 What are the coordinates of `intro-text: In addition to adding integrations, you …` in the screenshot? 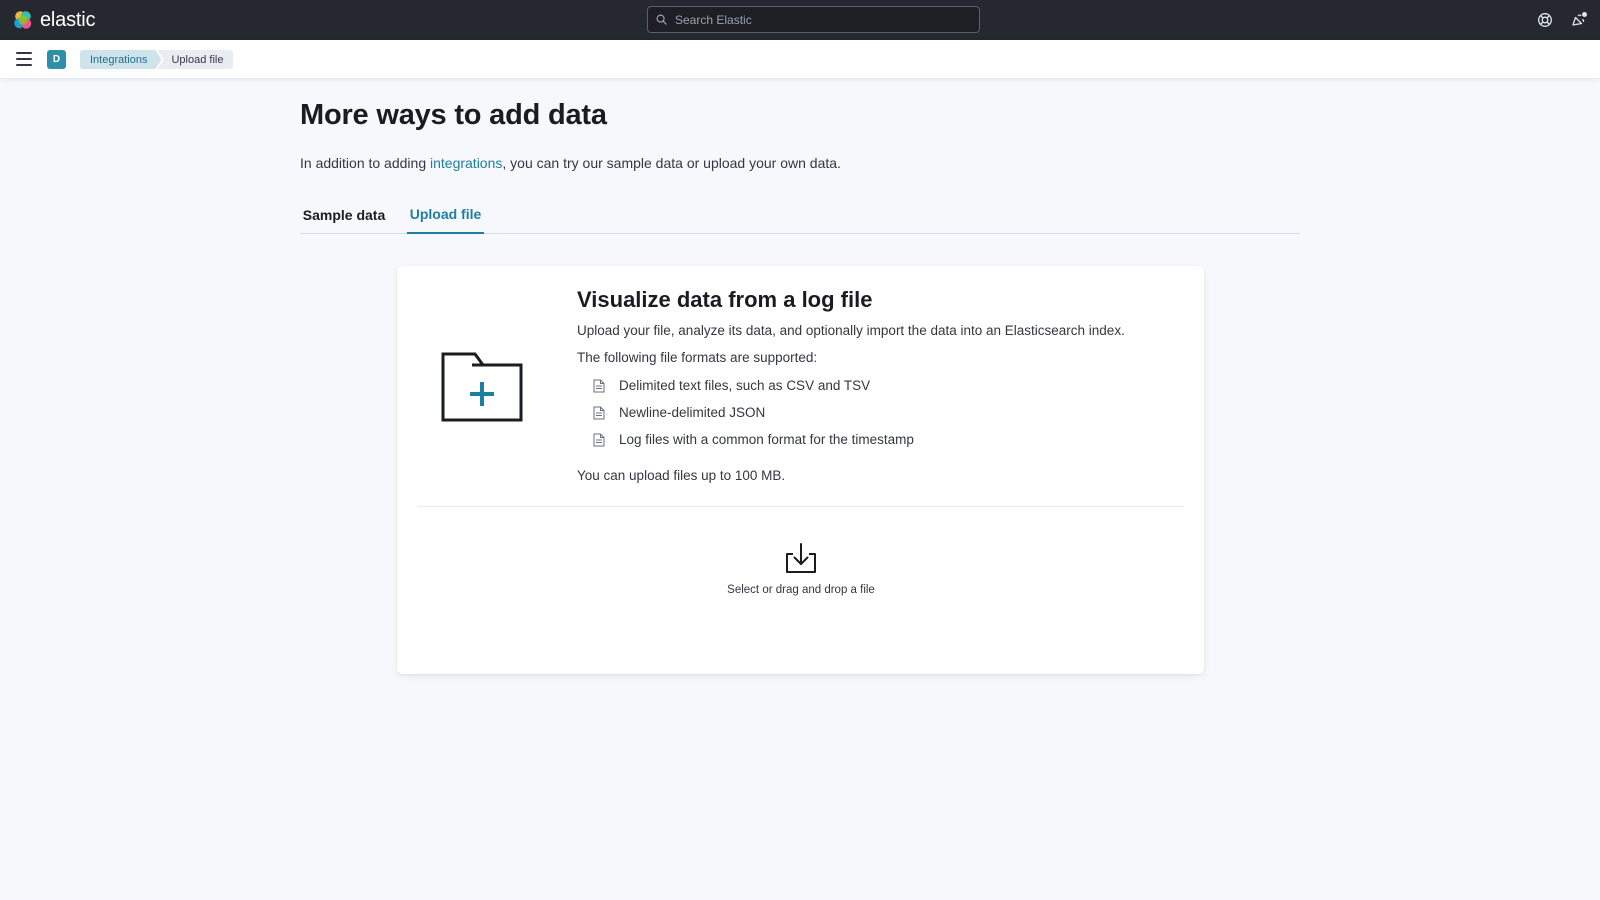 It's located at (570, 163).